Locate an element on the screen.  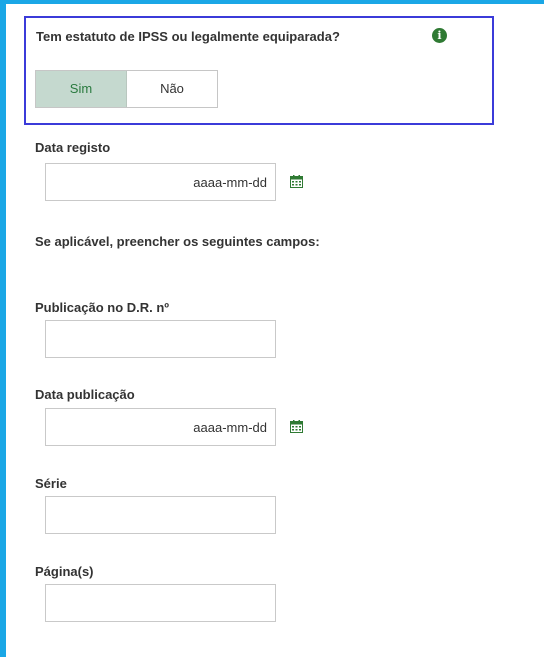
serie-input is located at coordinates (160, 515).